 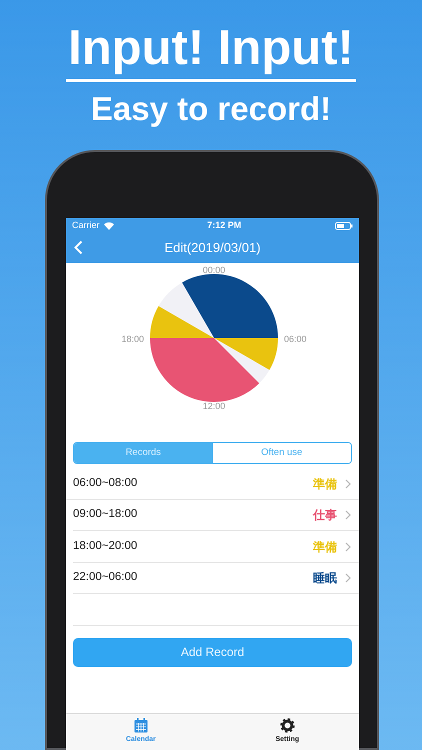 I want to click on record-row: 18:00~20:00 準備, so click(x=216, y=547).